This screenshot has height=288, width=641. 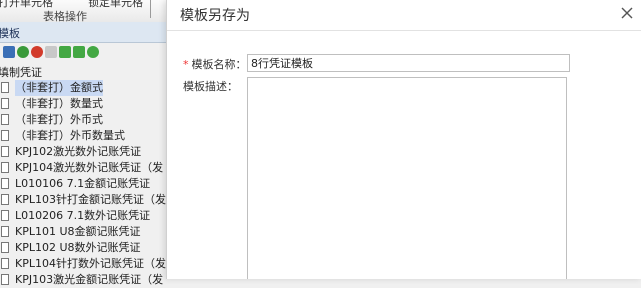 I want to click on tree-item-label: KPL104针打数外记账凭证（发, so click(x=90, y=263).